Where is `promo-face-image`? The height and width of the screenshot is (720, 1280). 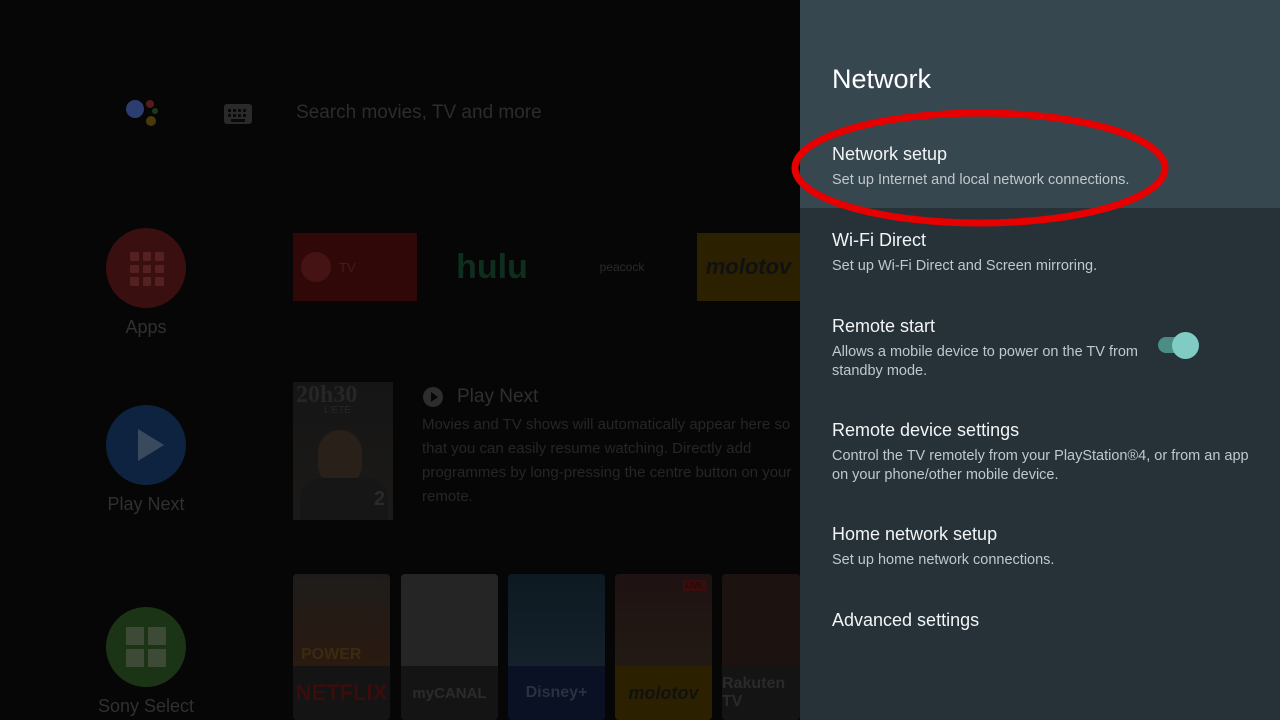
promo-face-image is located at coordinates (340, 457).